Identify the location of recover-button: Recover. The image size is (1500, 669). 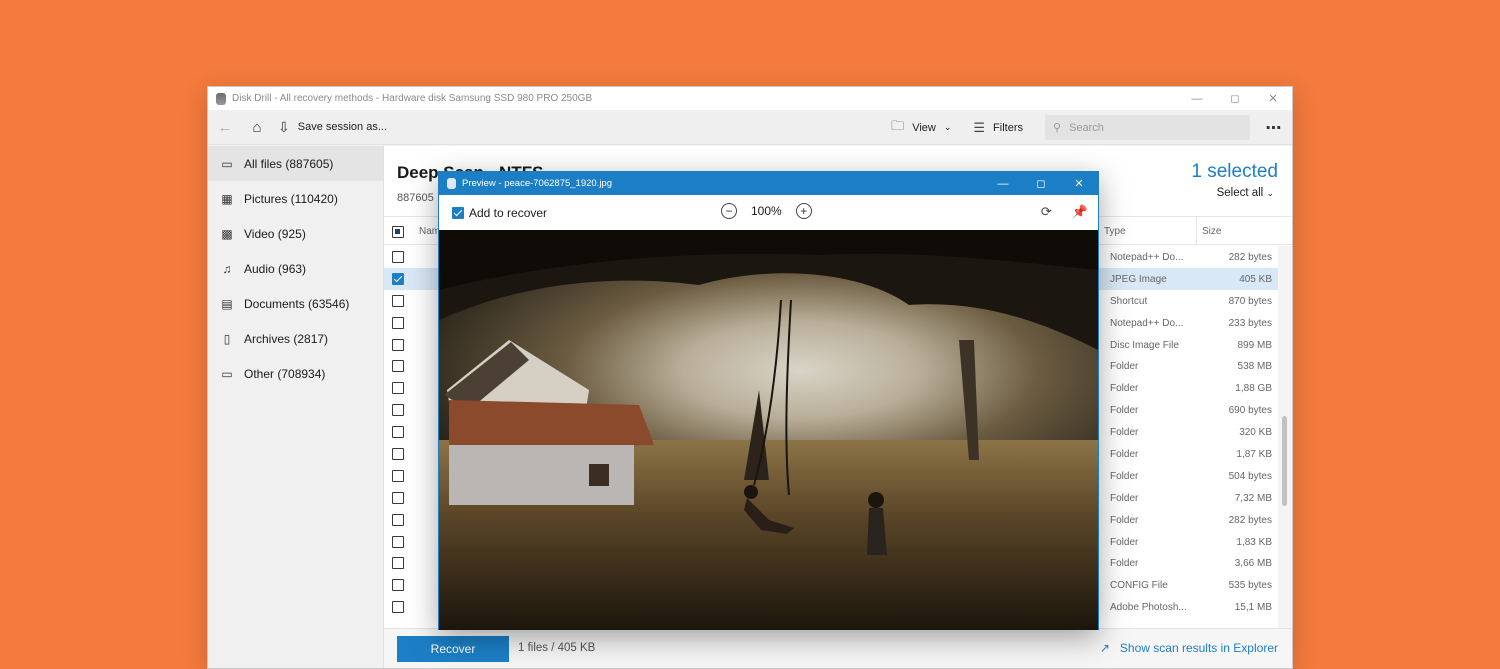
(453, 649).